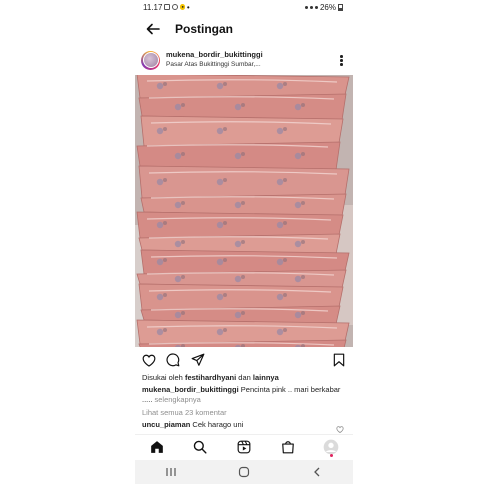 Image resolution: width=486 pixels, height=486 pixels. Describe the element at coordinates (266, 377) in the screenshot. I see `likes-others: lainnya` at that location.